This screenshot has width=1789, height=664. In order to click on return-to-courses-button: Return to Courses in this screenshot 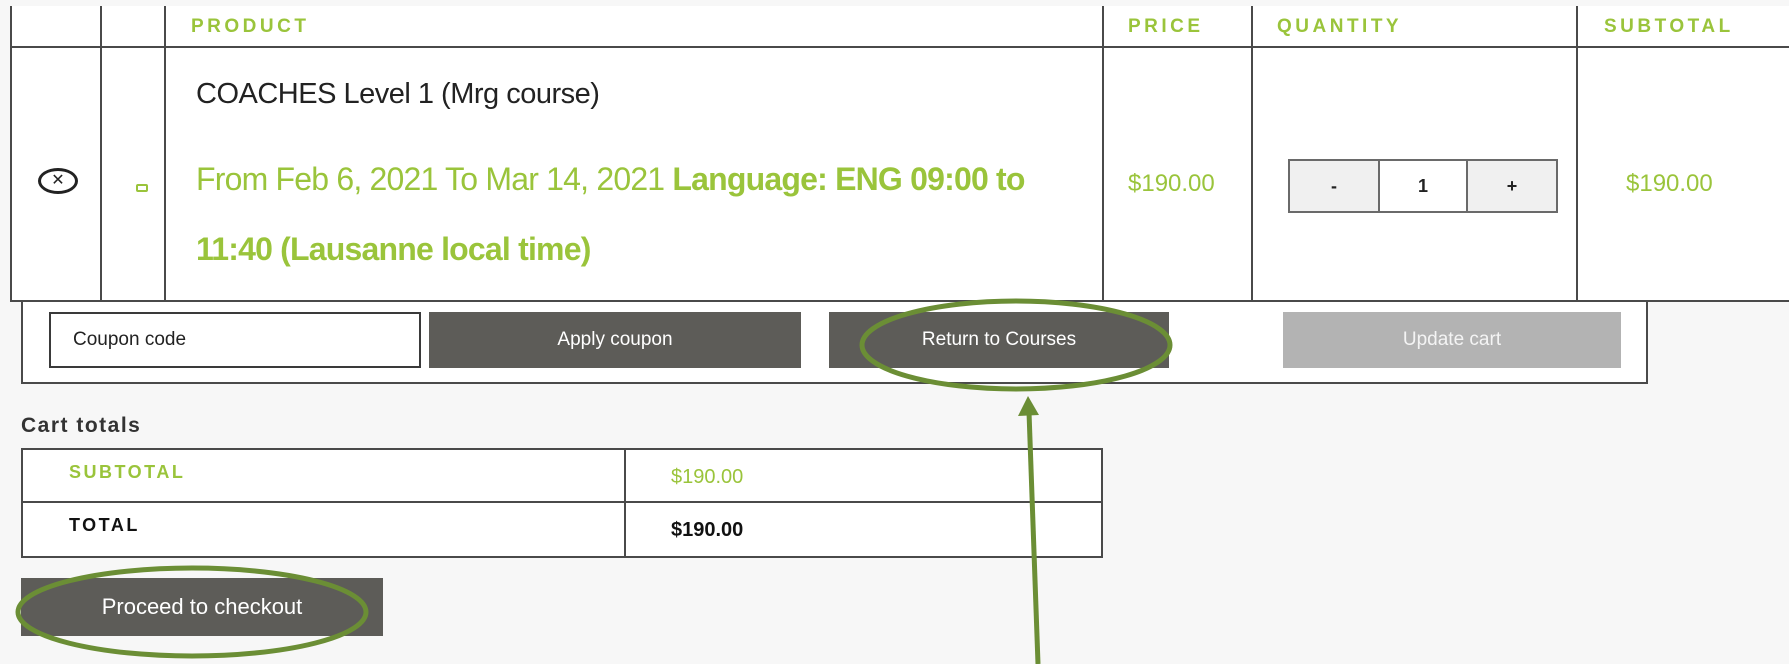, I will do `click(999, 340)`.